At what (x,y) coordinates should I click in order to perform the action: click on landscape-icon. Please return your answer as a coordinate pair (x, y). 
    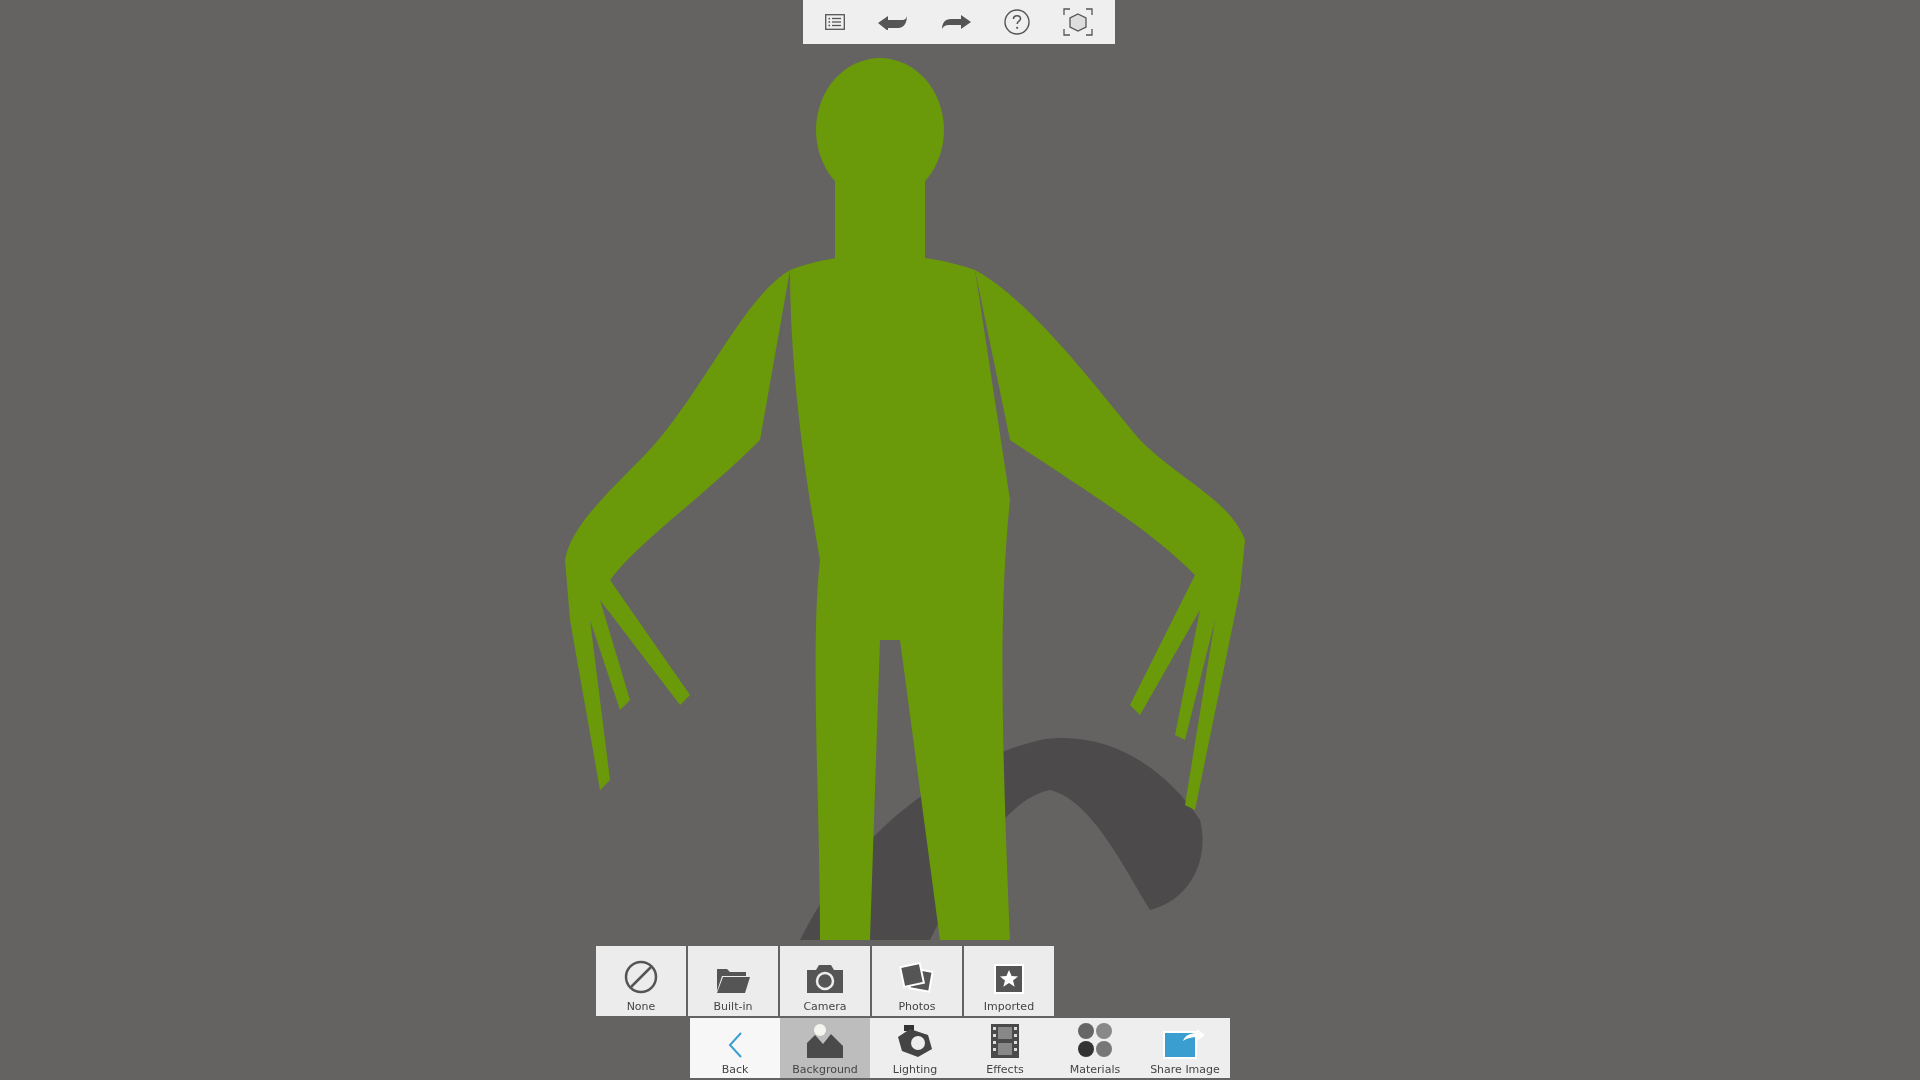
    Looking at the image, I should click on (825, 1041).